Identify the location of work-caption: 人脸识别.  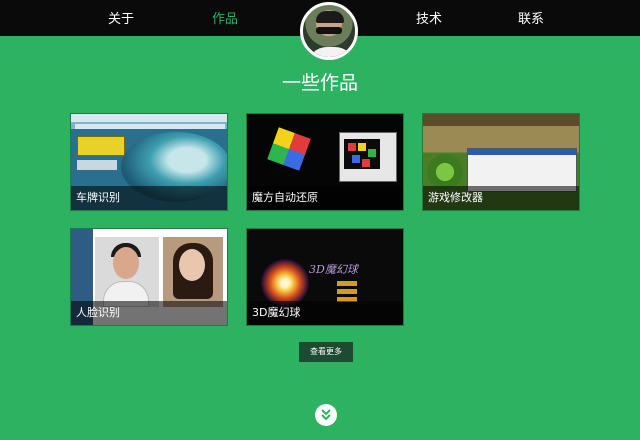
(149, 313).